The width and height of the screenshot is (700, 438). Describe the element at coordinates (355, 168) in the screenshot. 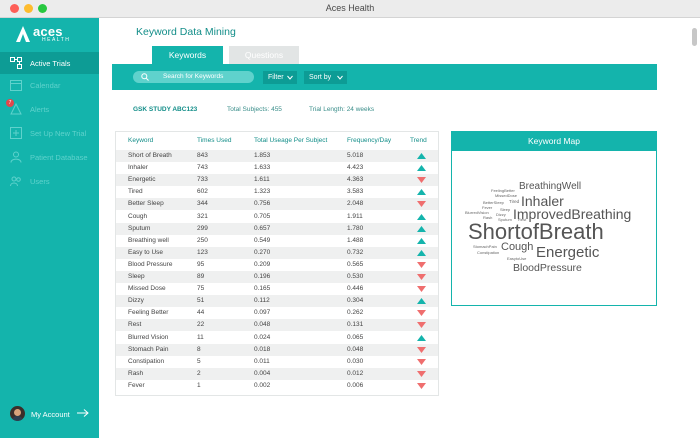

I see `frequency-cell: 4.423` at that location.